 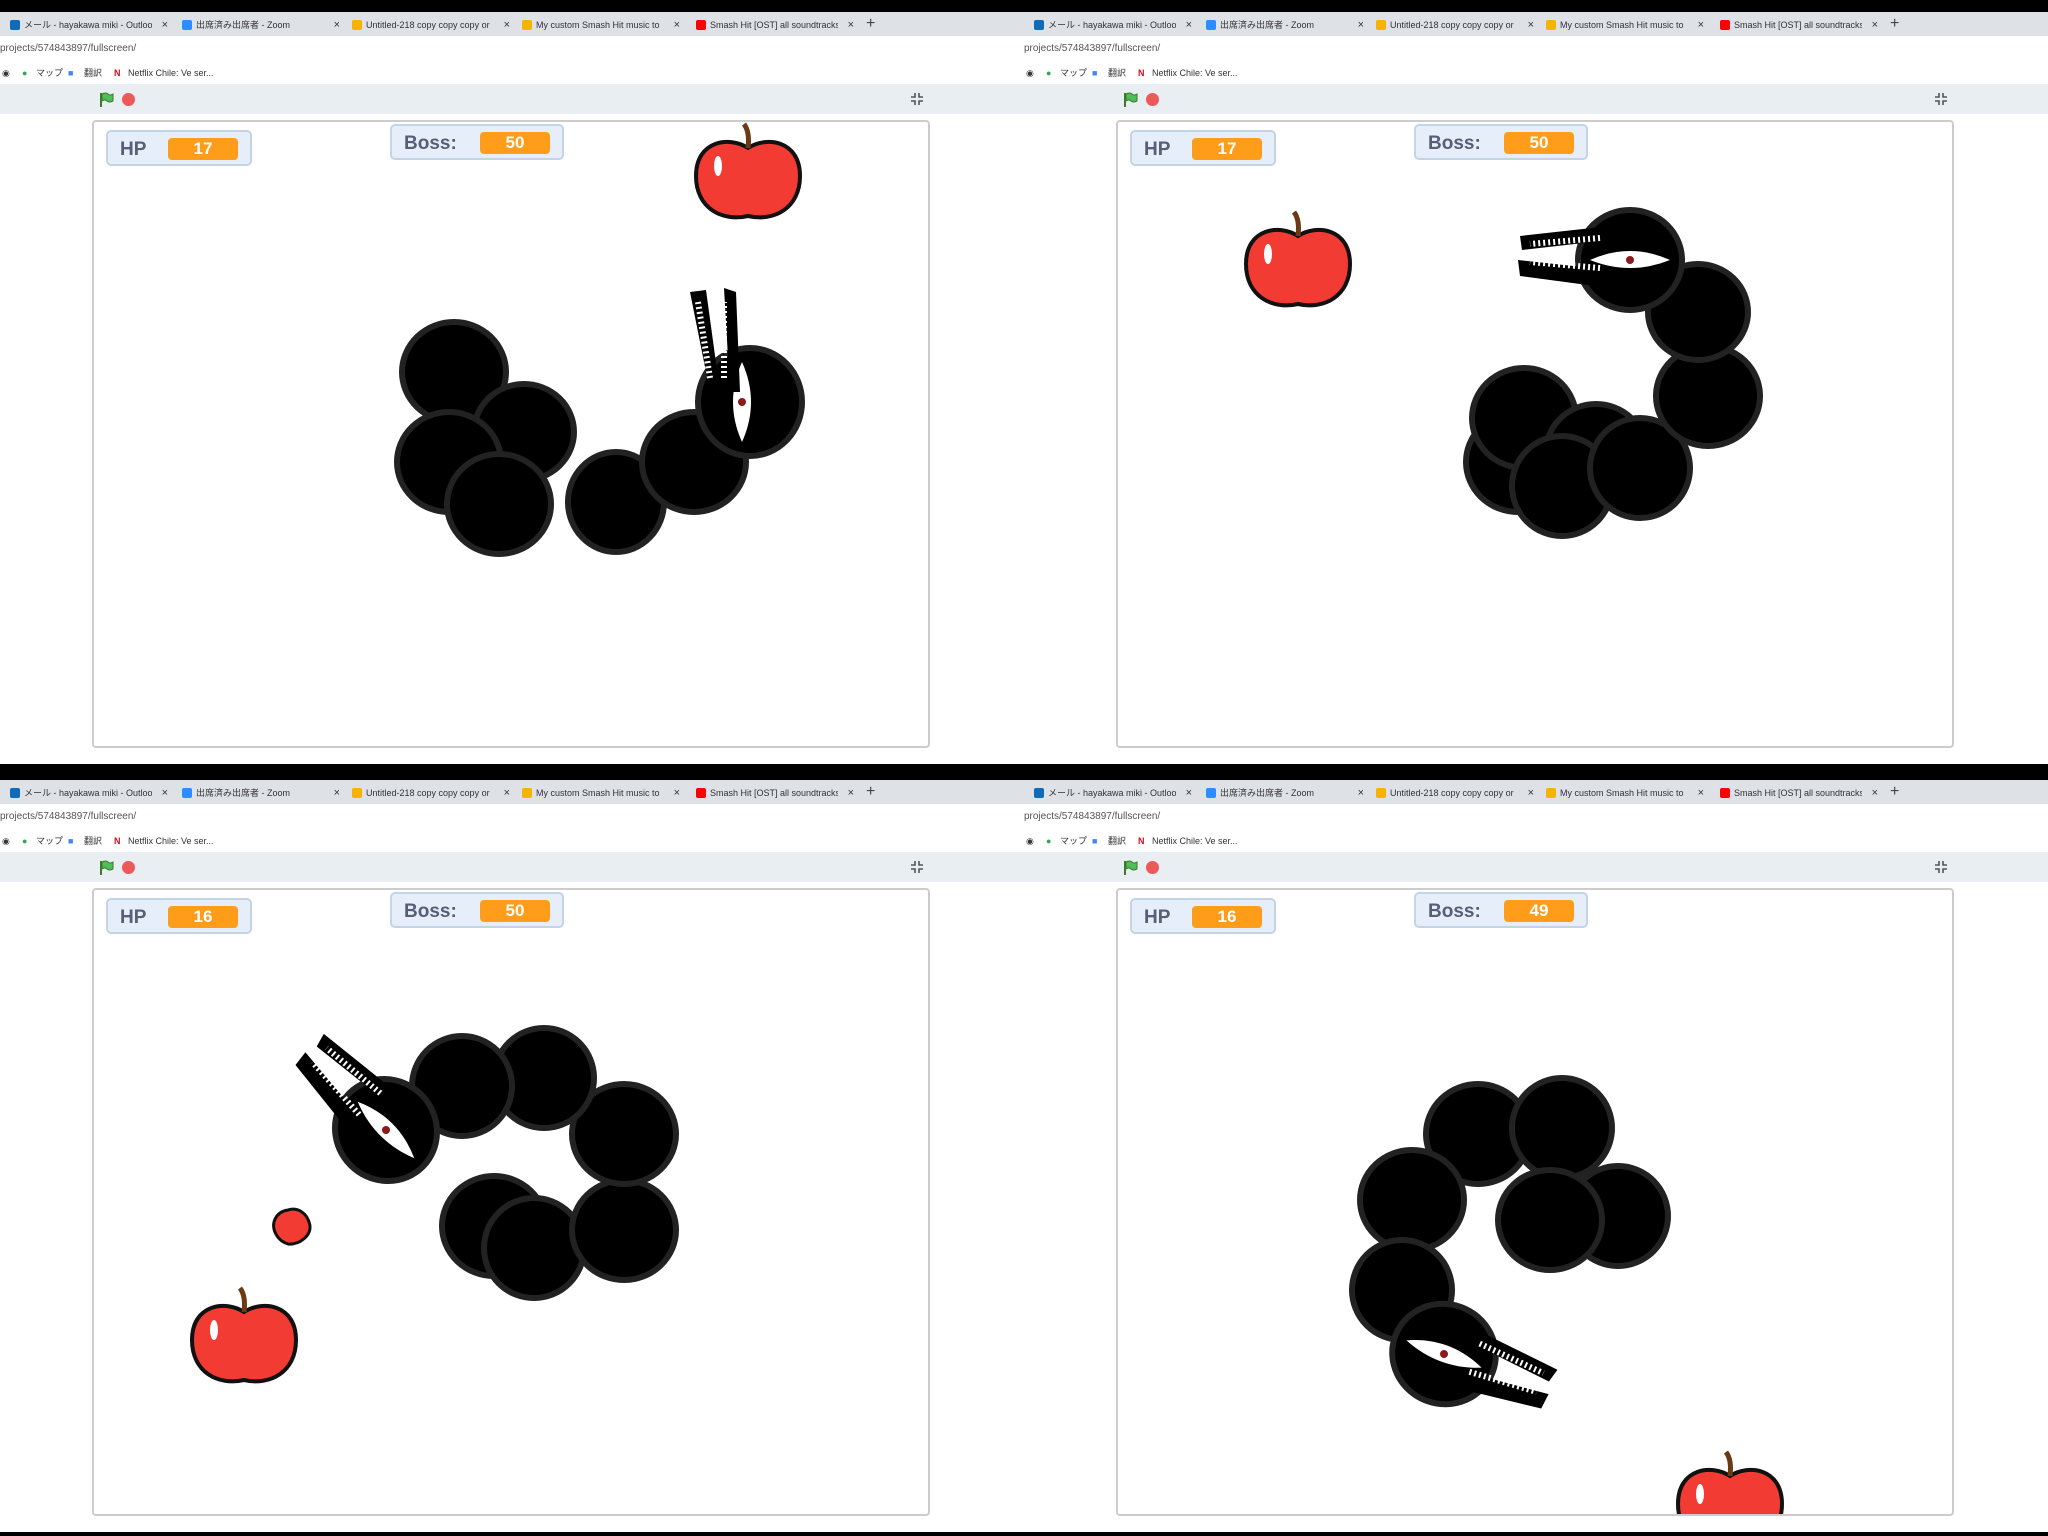 I want to click on map-pin-icon: ●, so click(x=25, y=73).